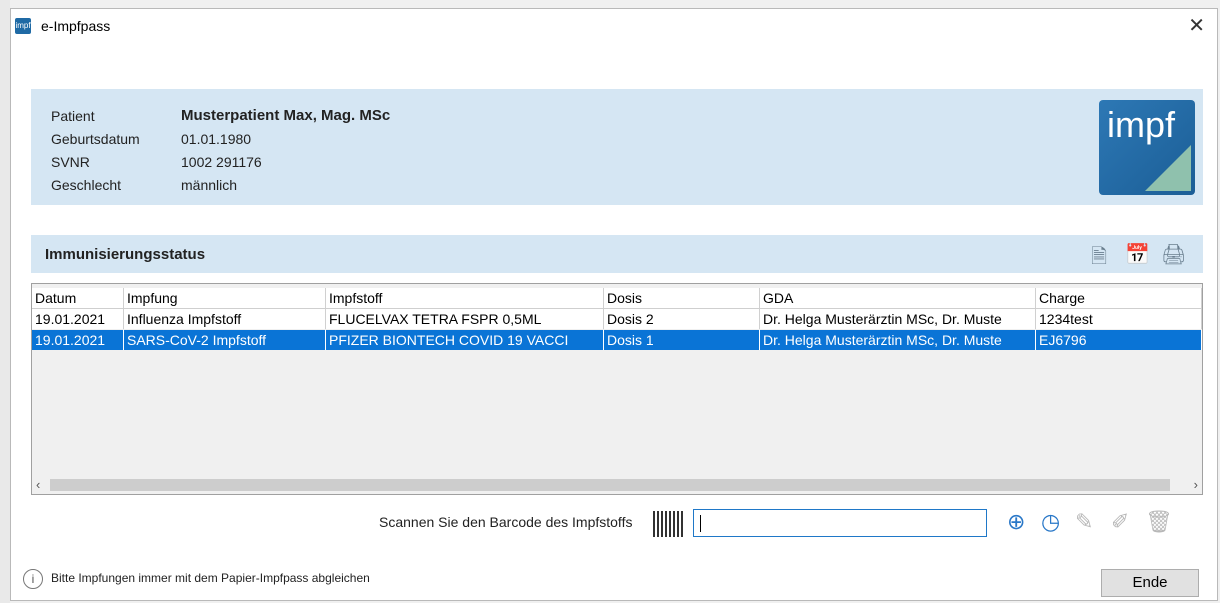  What do you see at coordinates (1159, 522) in the screenshot?
I see `trash-icon: 🗑` at bounding box center [1159, 522].